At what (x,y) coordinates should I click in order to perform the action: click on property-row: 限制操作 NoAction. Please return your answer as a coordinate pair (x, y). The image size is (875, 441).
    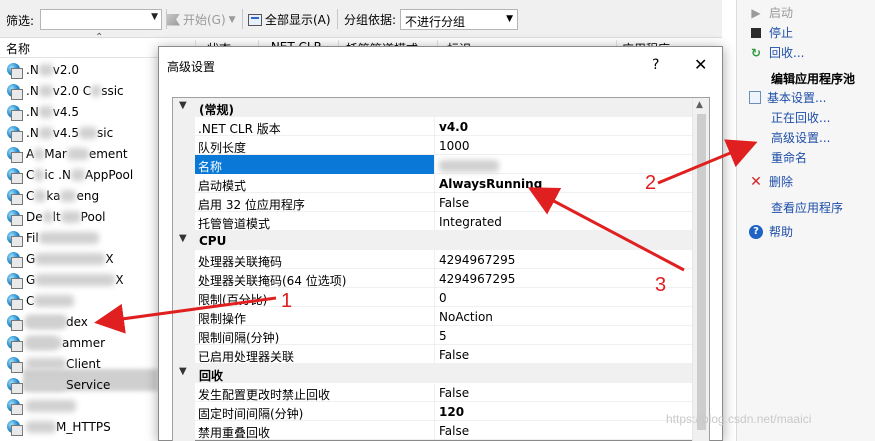
    Looking at the image, I should click on (444, 316).